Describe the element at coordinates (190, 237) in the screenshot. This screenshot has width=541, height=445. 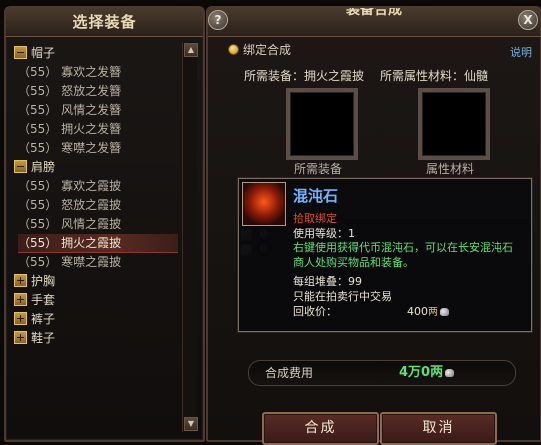
I see `scrollbar: ▲ ▼` at that location.